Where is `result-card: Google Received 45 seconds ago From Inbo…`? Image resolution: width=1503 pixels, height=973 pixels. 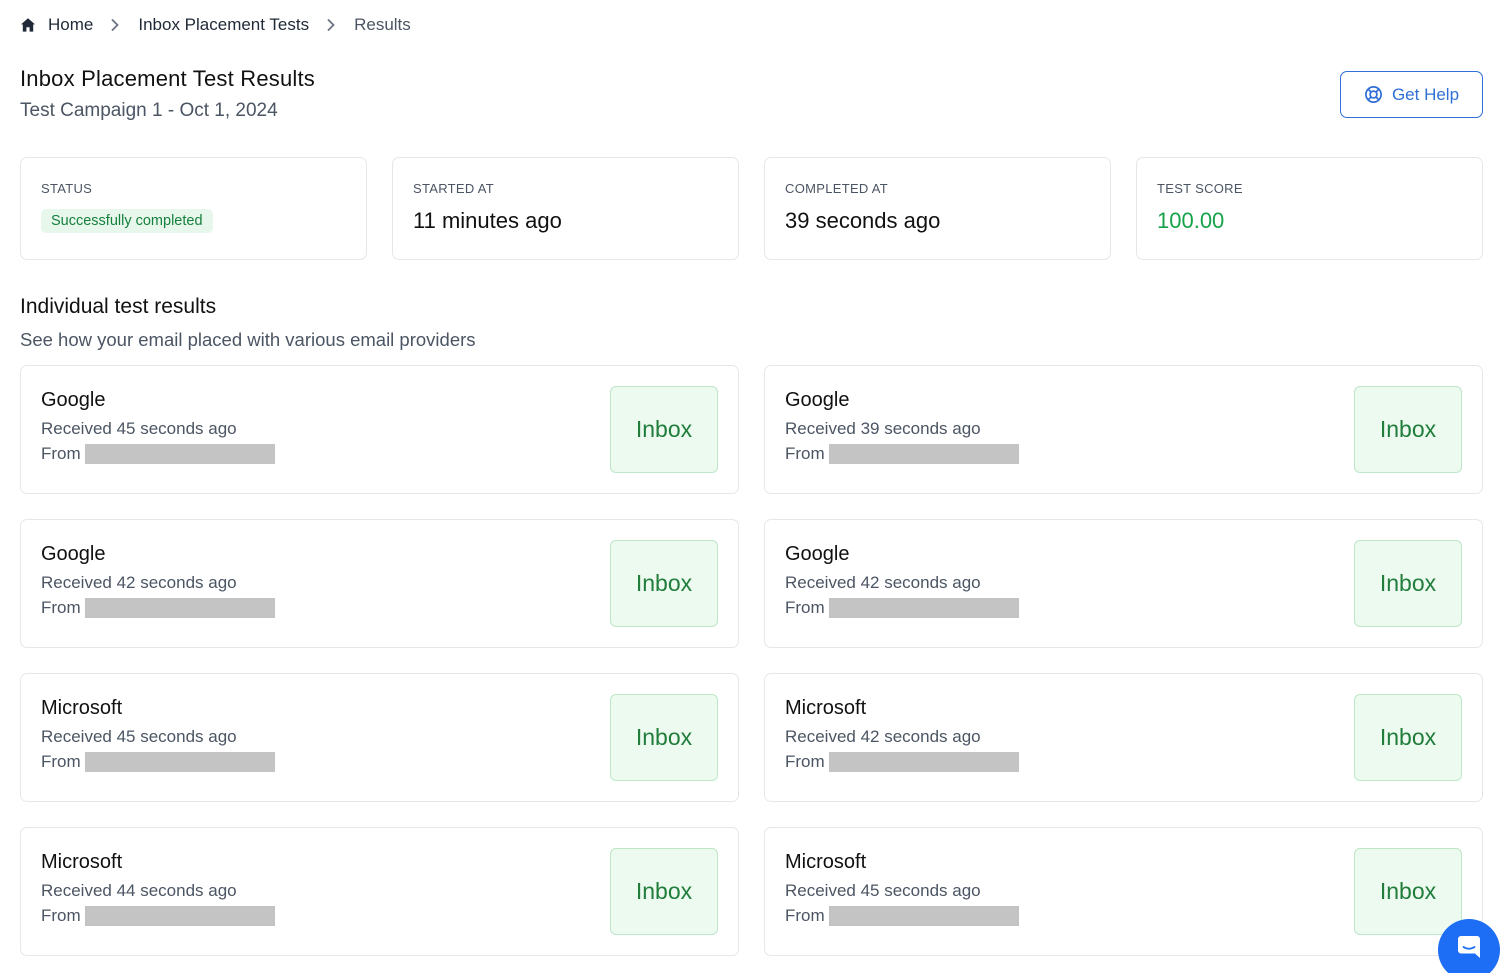 result-card: Google Received 45 seconds ago From Inbo… is located at coordinates (379, 429).